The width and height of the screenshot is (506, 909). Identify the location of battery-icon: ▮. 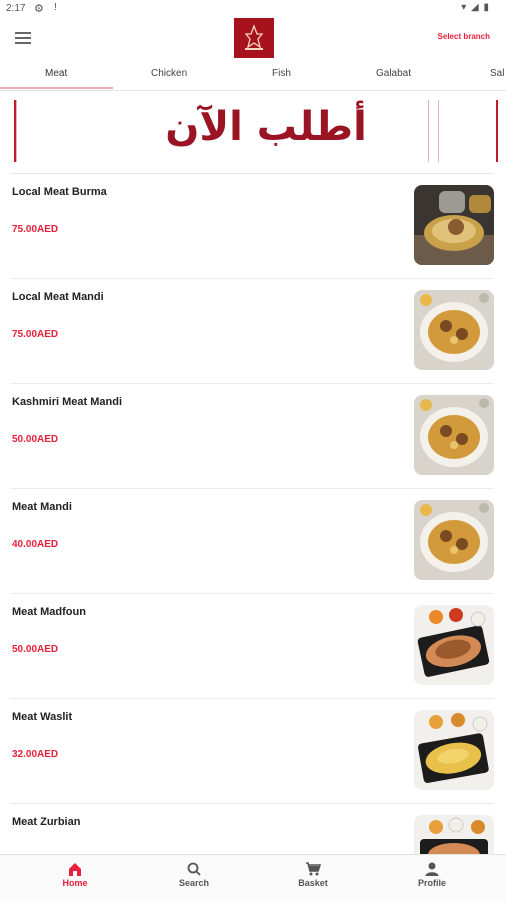
(486, 7).